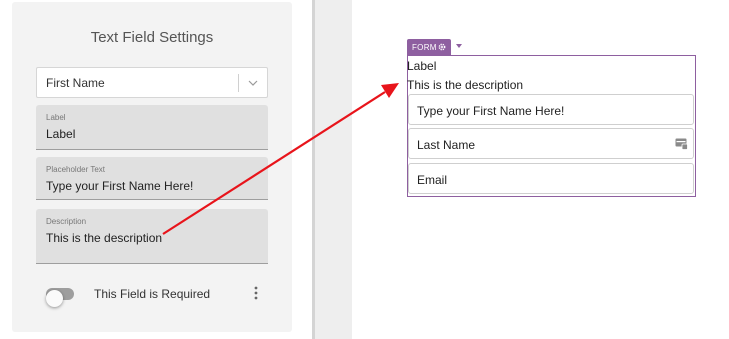 The width and height of the screenshot is (729, 339). I want to click on first-name-placeholder: Type your First Name Here!, so click(491, 111).